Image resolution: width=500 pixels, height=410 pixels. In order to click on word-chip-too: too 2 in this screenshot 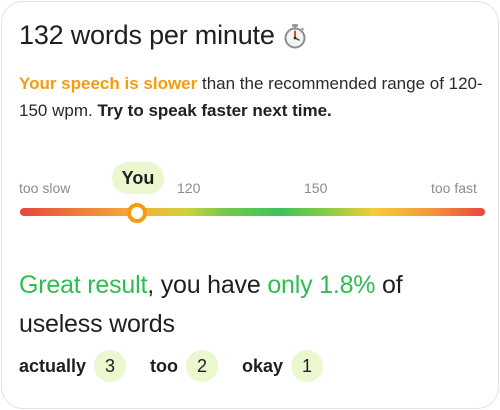, I will do `click(184, 366)`.